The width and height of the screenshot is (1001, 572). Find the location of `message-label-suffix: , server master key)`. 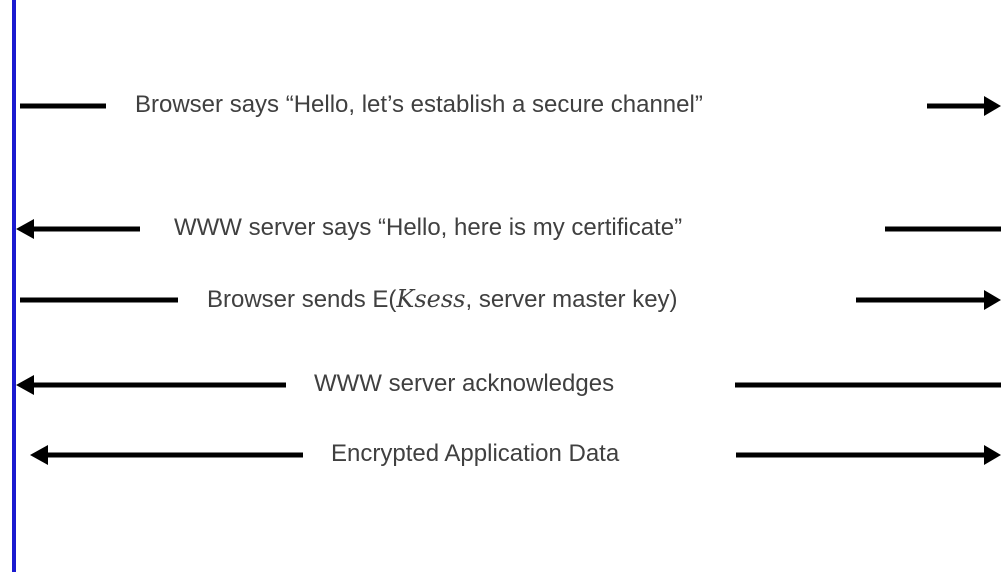

message-label-suffix: , server master key) is located at coordinates (571, 299).